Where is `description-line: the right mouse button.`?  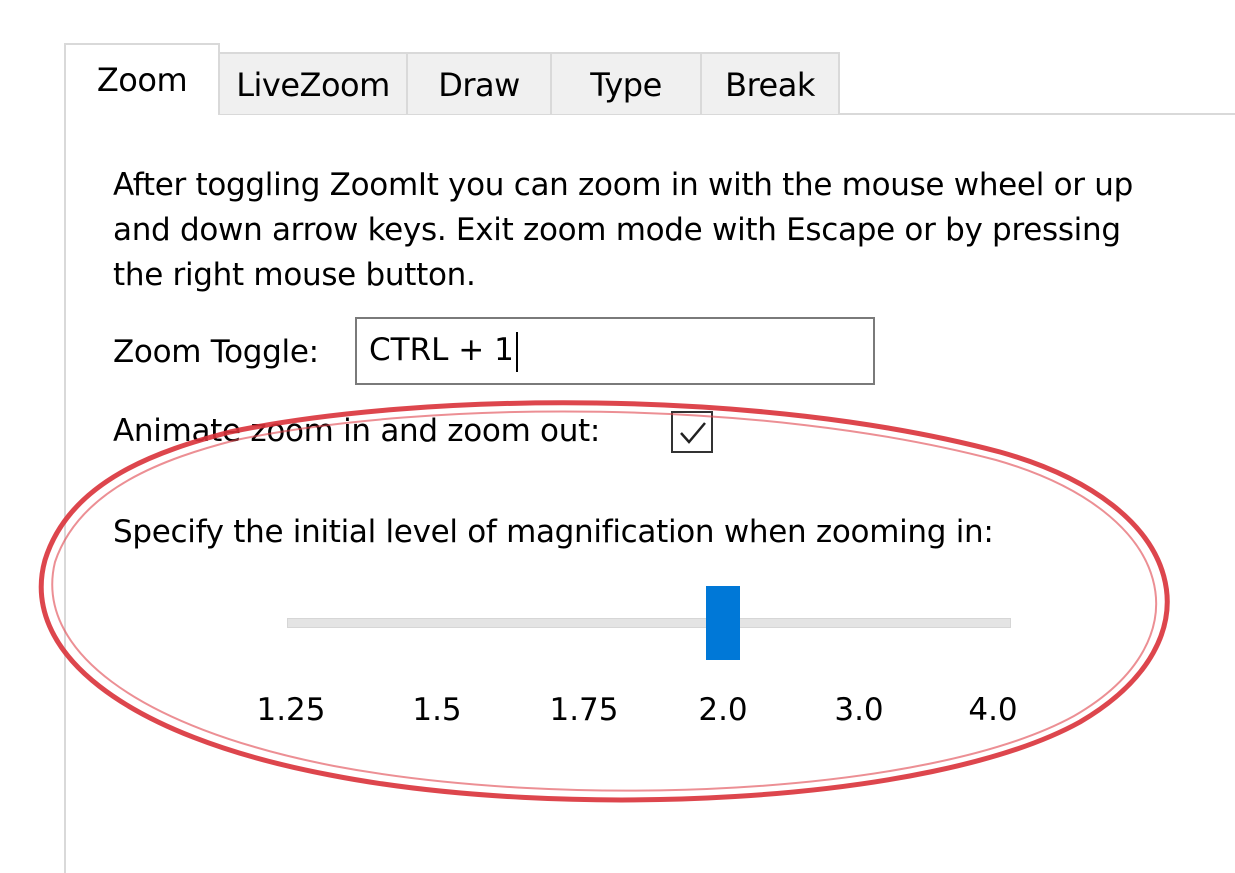 description-line: the right mouse button. is located at coordinates (294, 275).